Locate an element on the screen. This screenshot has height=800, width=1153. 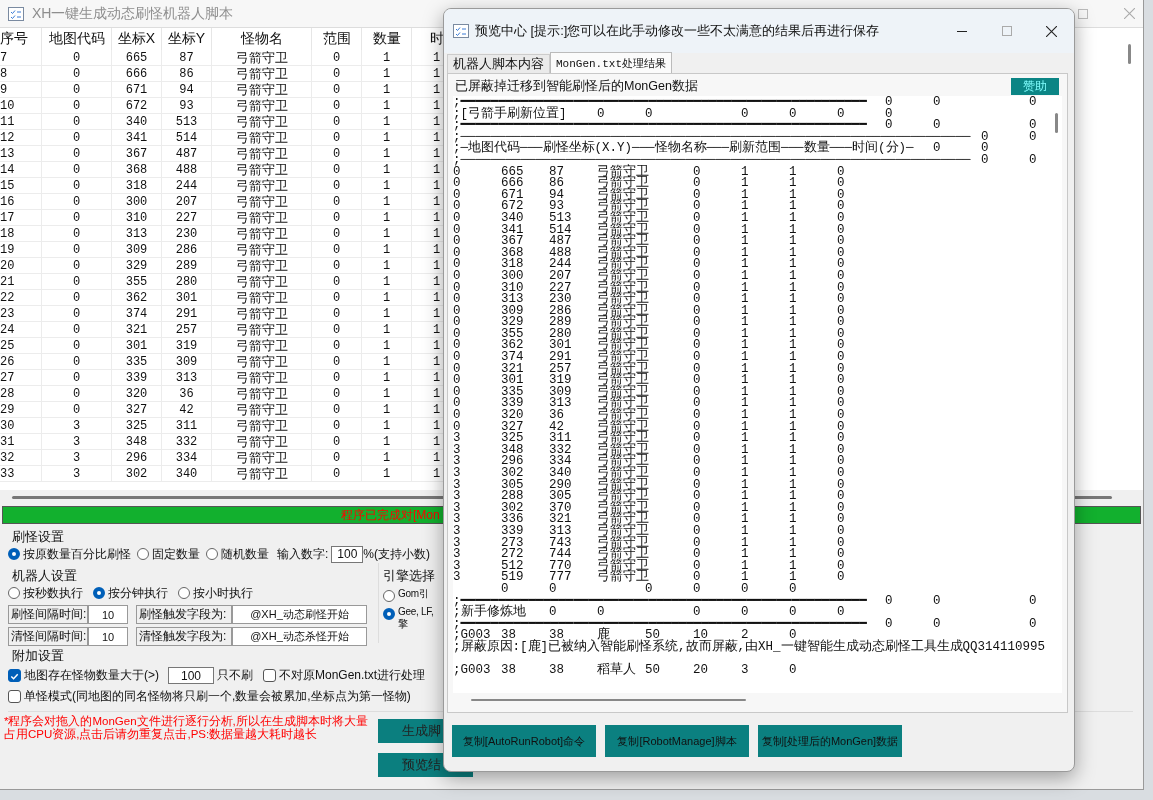
table-cell: 325 is located at coordinates (137, 426).